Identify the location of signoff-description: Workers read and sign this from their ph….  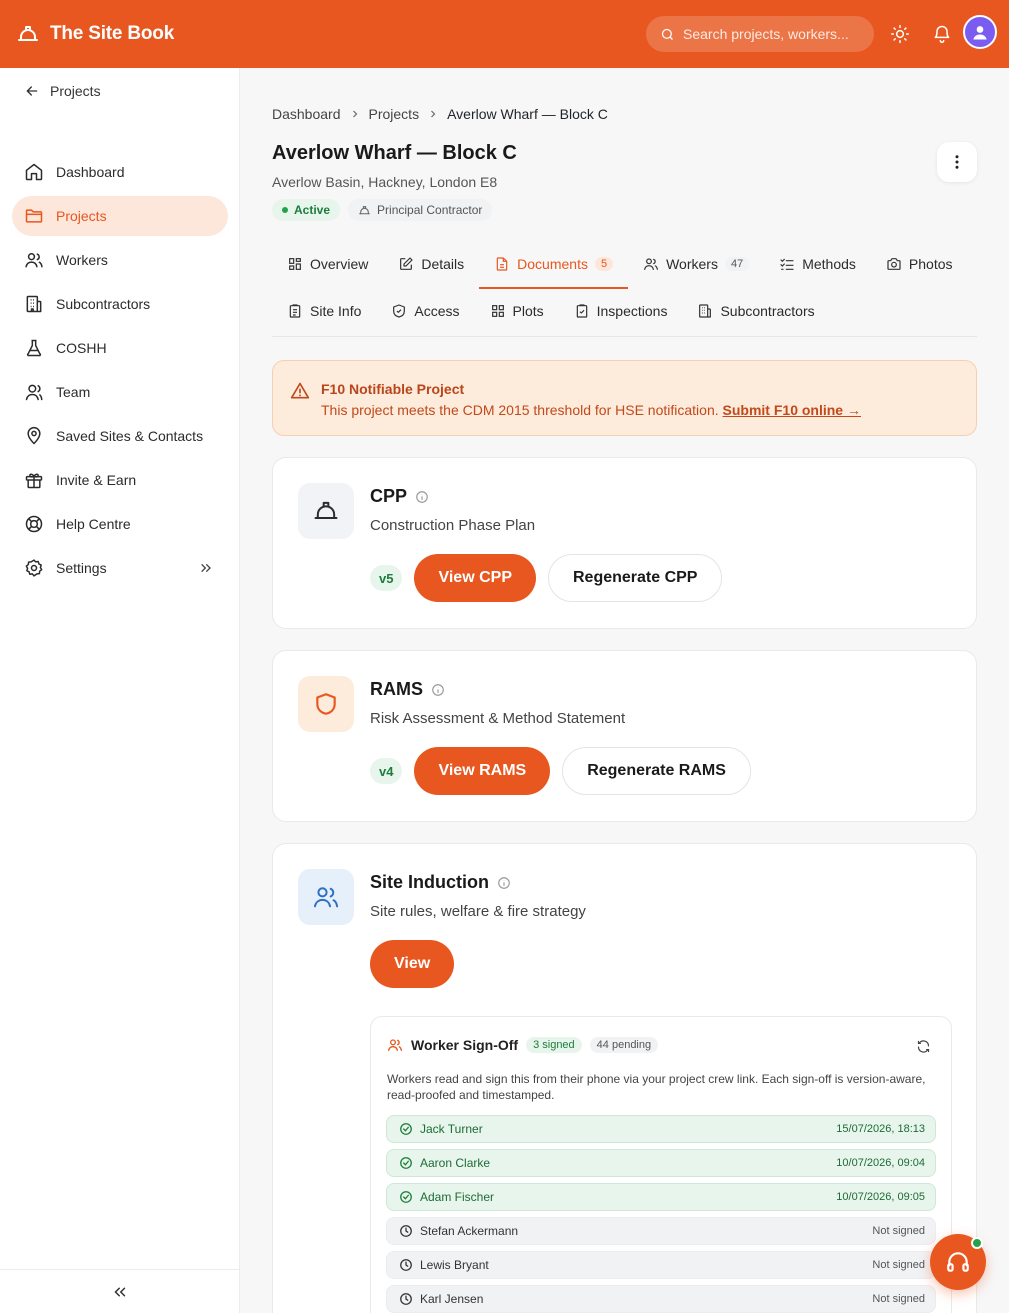
(656, 1087).